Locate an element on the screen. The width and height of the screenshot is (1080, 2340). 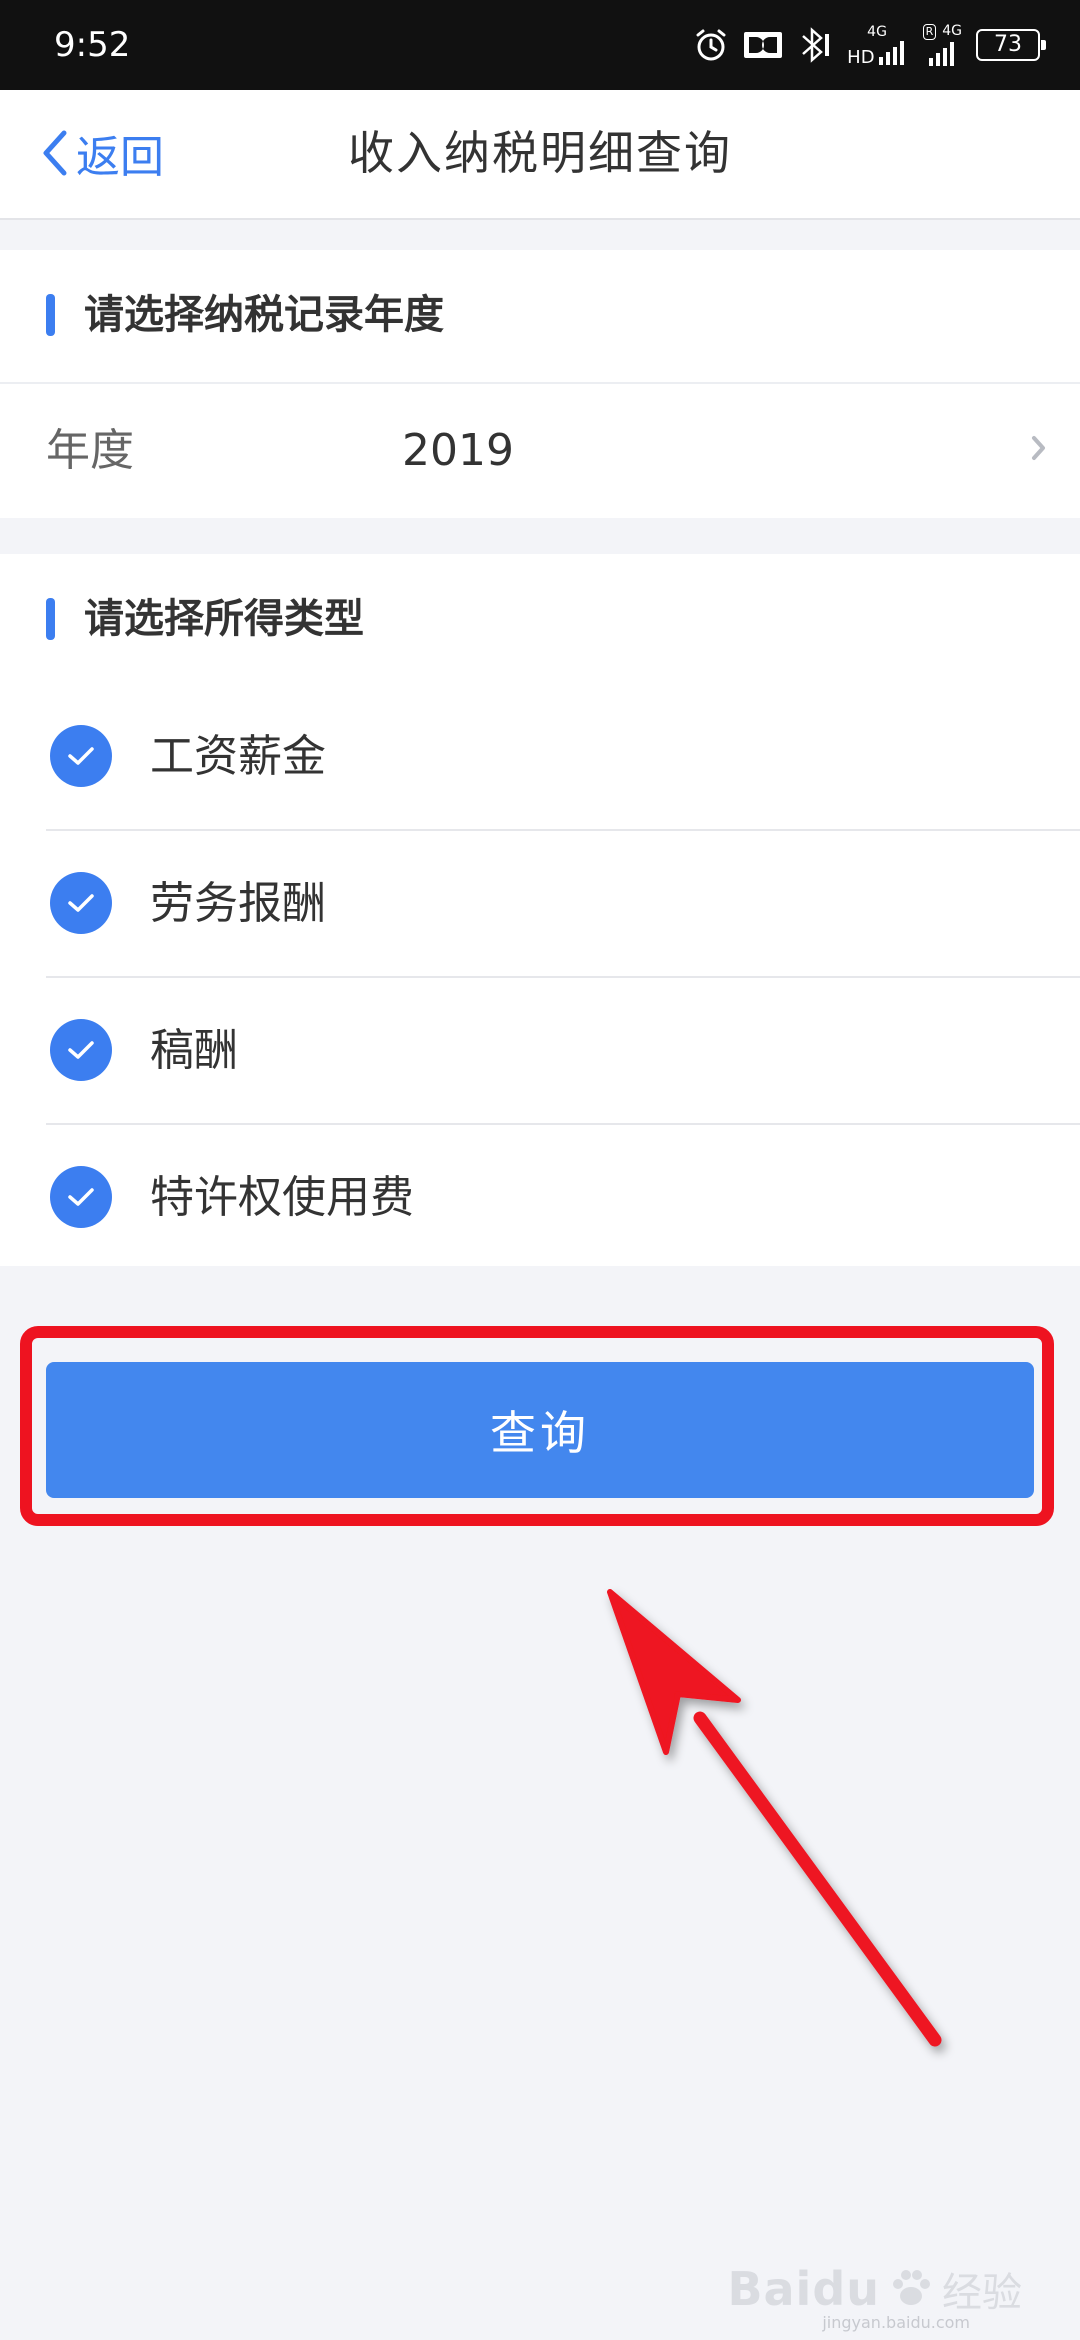
bluetooth-icon is located at coordinates (816, 45).